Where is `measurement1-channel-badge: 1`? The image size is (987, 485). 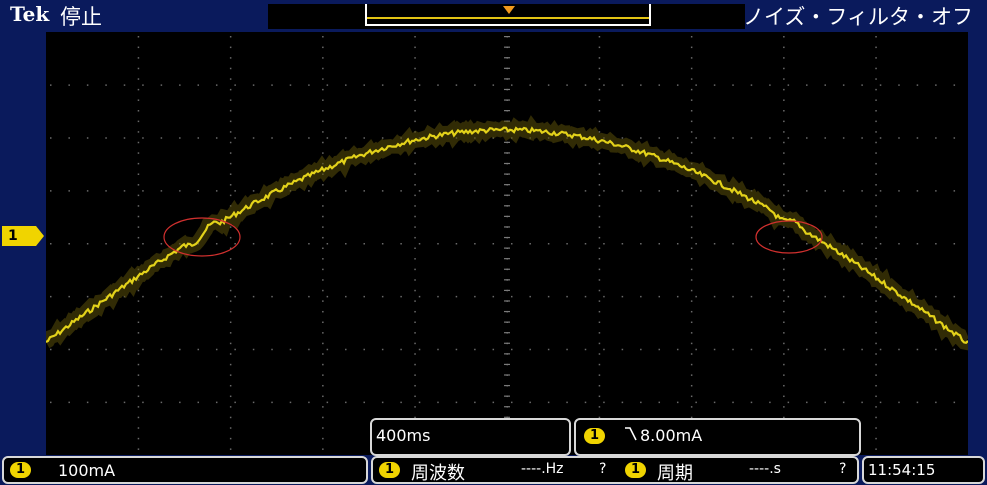
measurement1-channel-badge: 1 is located at coordinates (390, 470).